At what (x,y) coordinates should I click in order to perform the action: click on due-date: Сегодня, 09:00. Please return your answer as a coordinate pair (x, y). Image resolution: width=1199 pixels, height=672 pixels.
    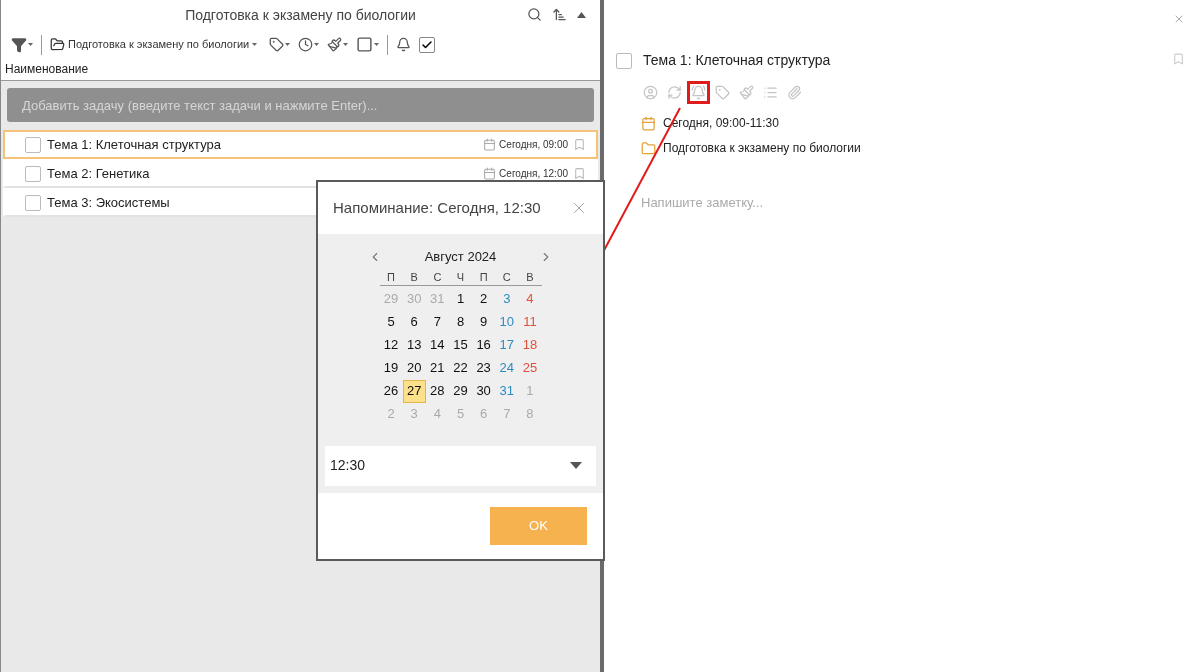
    Looking at the image, I should click on (533, 145).